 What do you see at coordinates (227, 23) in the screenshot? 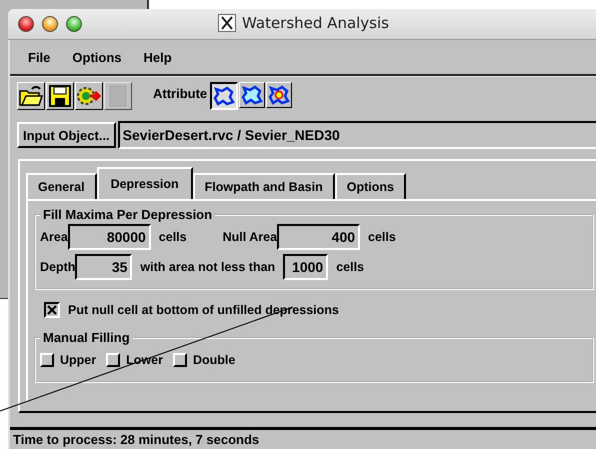
I see `x11-icon` at bounding box center [227, 23].